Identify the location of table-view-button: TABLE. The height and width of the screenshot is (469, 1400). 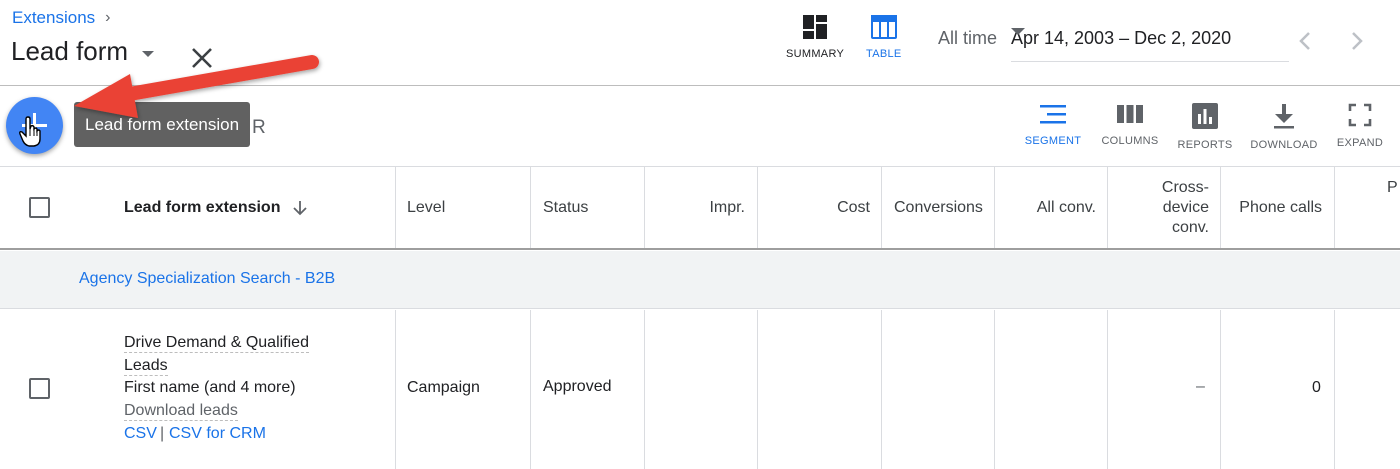
(884, 37).